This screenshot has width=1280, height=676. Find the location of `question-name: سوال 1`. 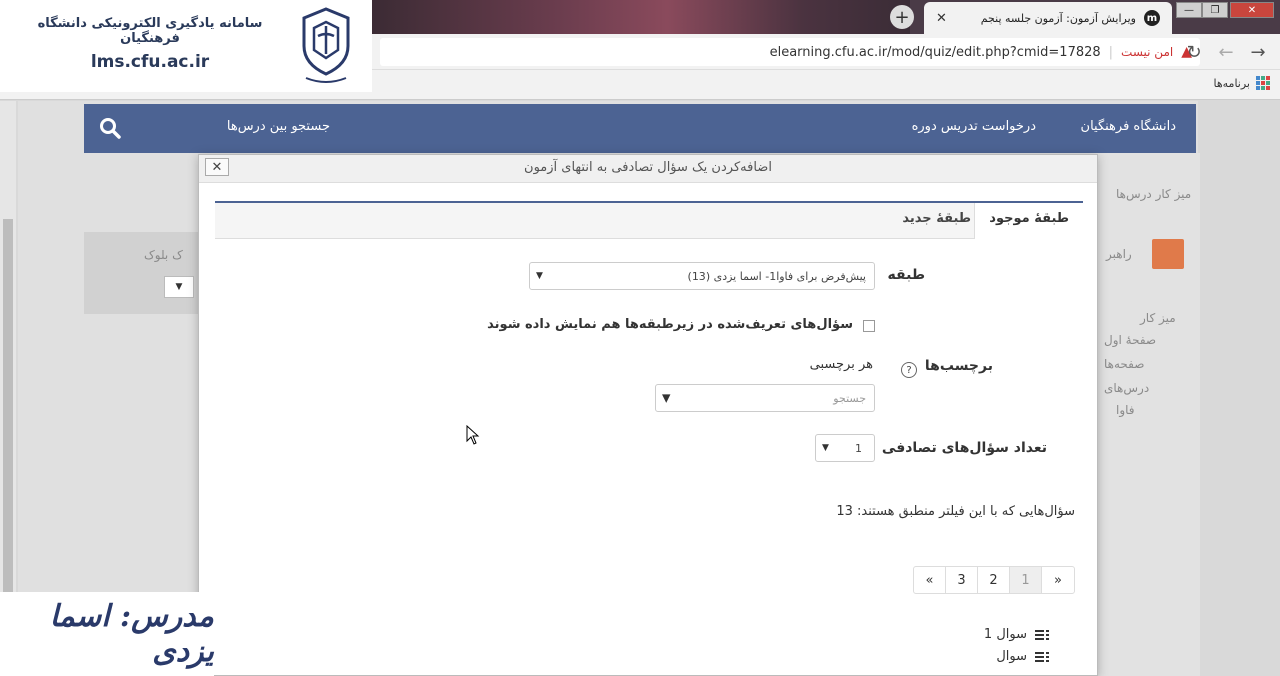

question-name: سوال 1 is located at coordinates (1005, 634).